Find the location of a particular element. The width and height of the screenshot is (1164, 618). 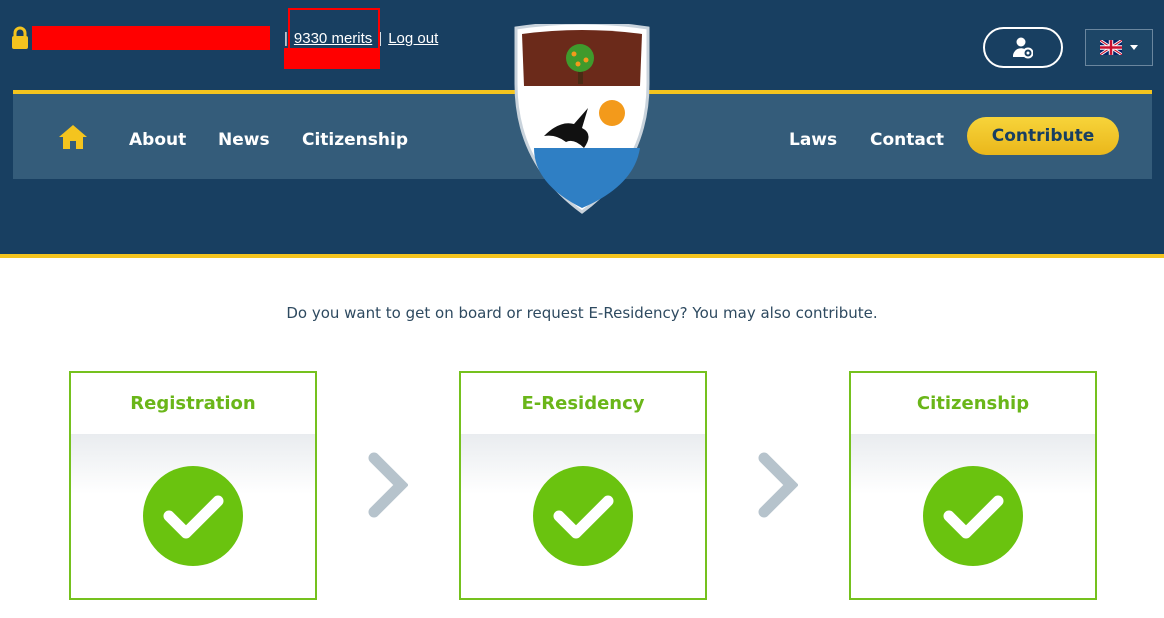

logout-link: Log out is located at coordinates (413, 38).